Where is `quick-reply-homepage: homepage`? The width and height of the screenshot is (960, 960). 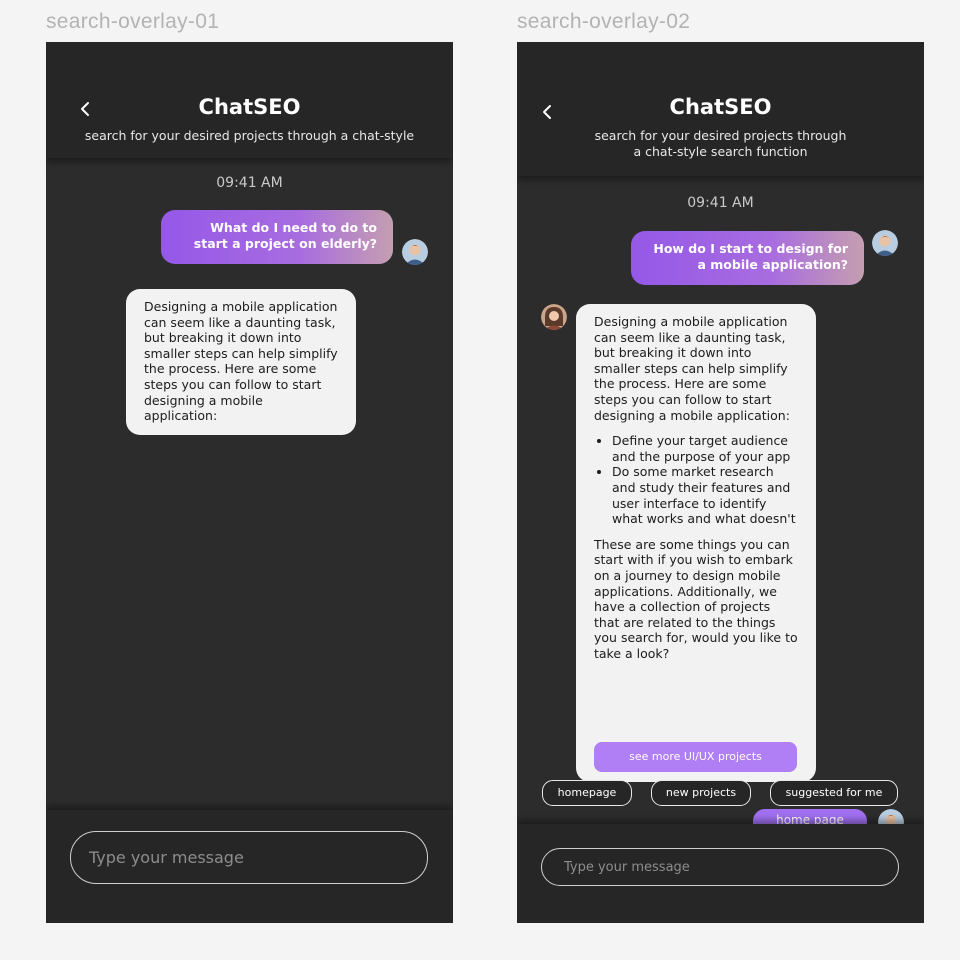
quick-reply-homepage: homepage is located at coordinates (587, 793).